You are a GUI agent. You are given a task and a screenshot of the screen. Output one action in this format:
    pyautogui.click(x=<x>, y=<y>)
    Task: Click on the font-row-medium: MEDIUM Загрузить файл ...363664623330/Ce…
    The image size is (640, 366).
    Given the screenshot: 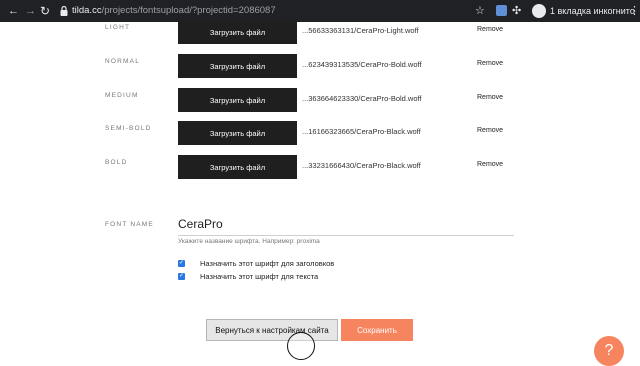 What is the action you would take?
    pyautogui.click(x=320, y=100)
    